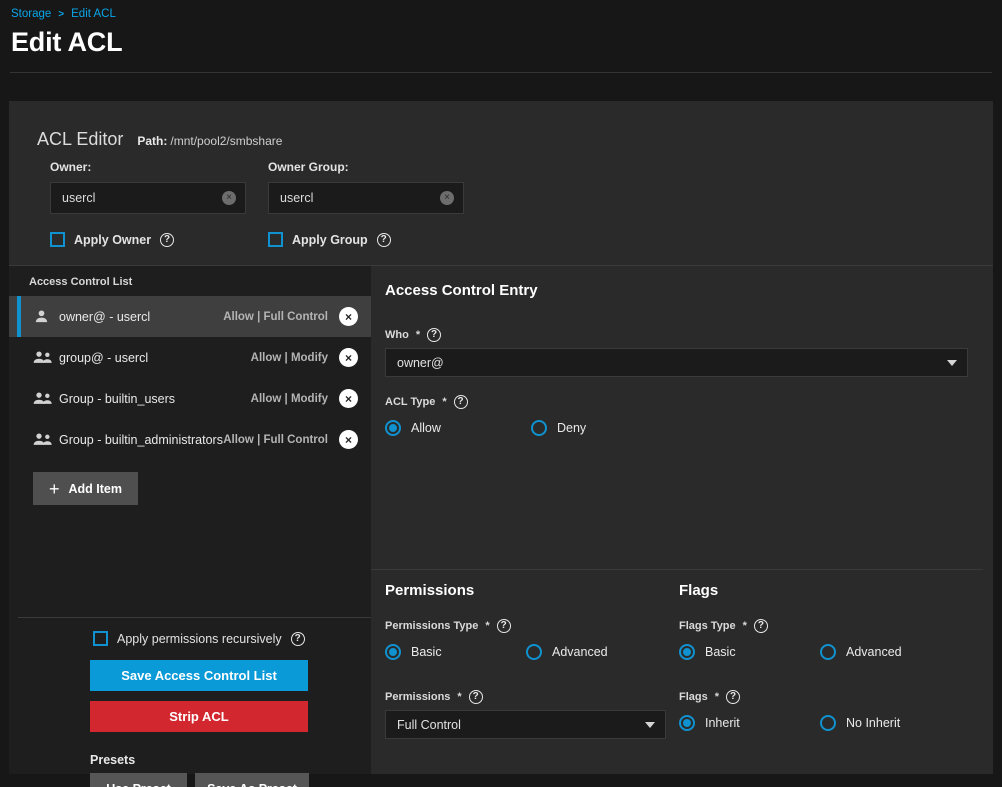 This screenshot has height=787, width=1002. Describe the element at coordinates (138, 780) in the screenshot. I see `use-preset-button: Use Preset` at that location.